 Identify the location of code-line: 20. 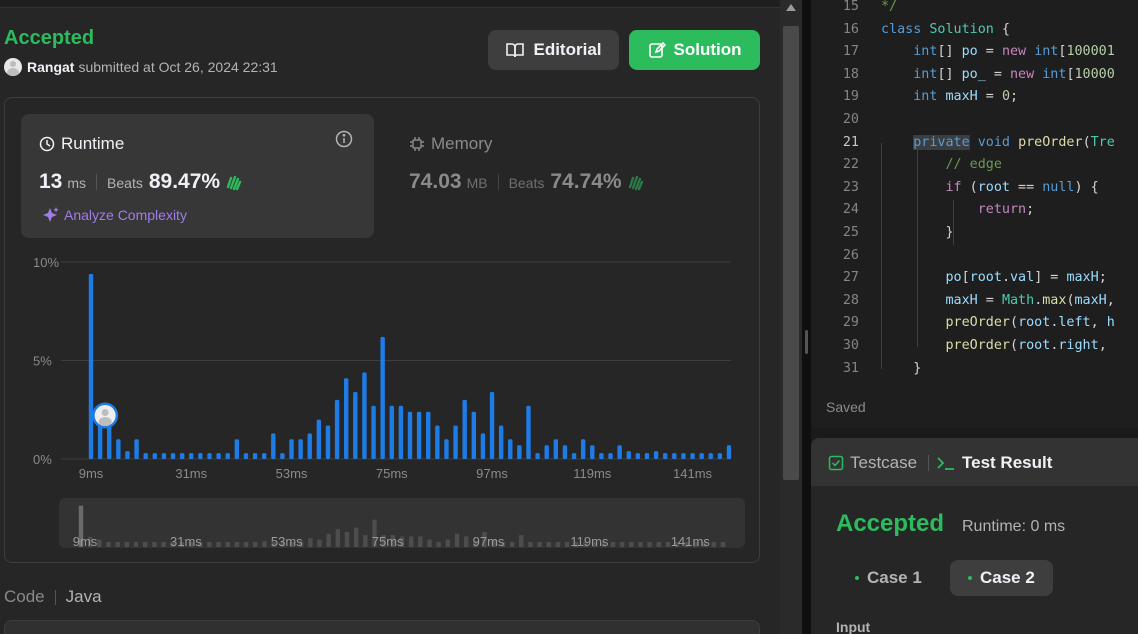
(974, 123).